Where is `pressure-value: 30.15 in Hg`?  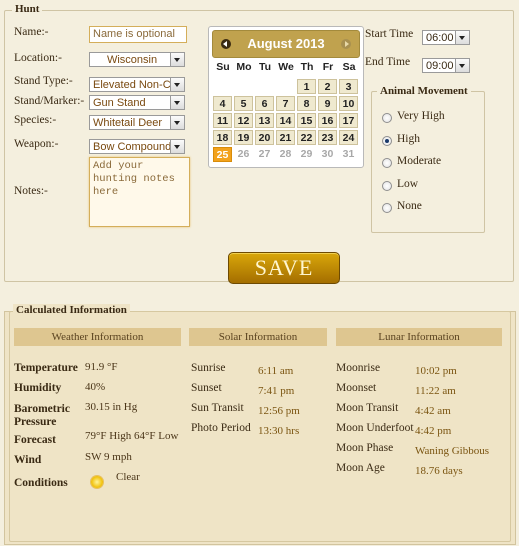
pressure-value: 30.15 in Hg is located at coordinates (111, 407).